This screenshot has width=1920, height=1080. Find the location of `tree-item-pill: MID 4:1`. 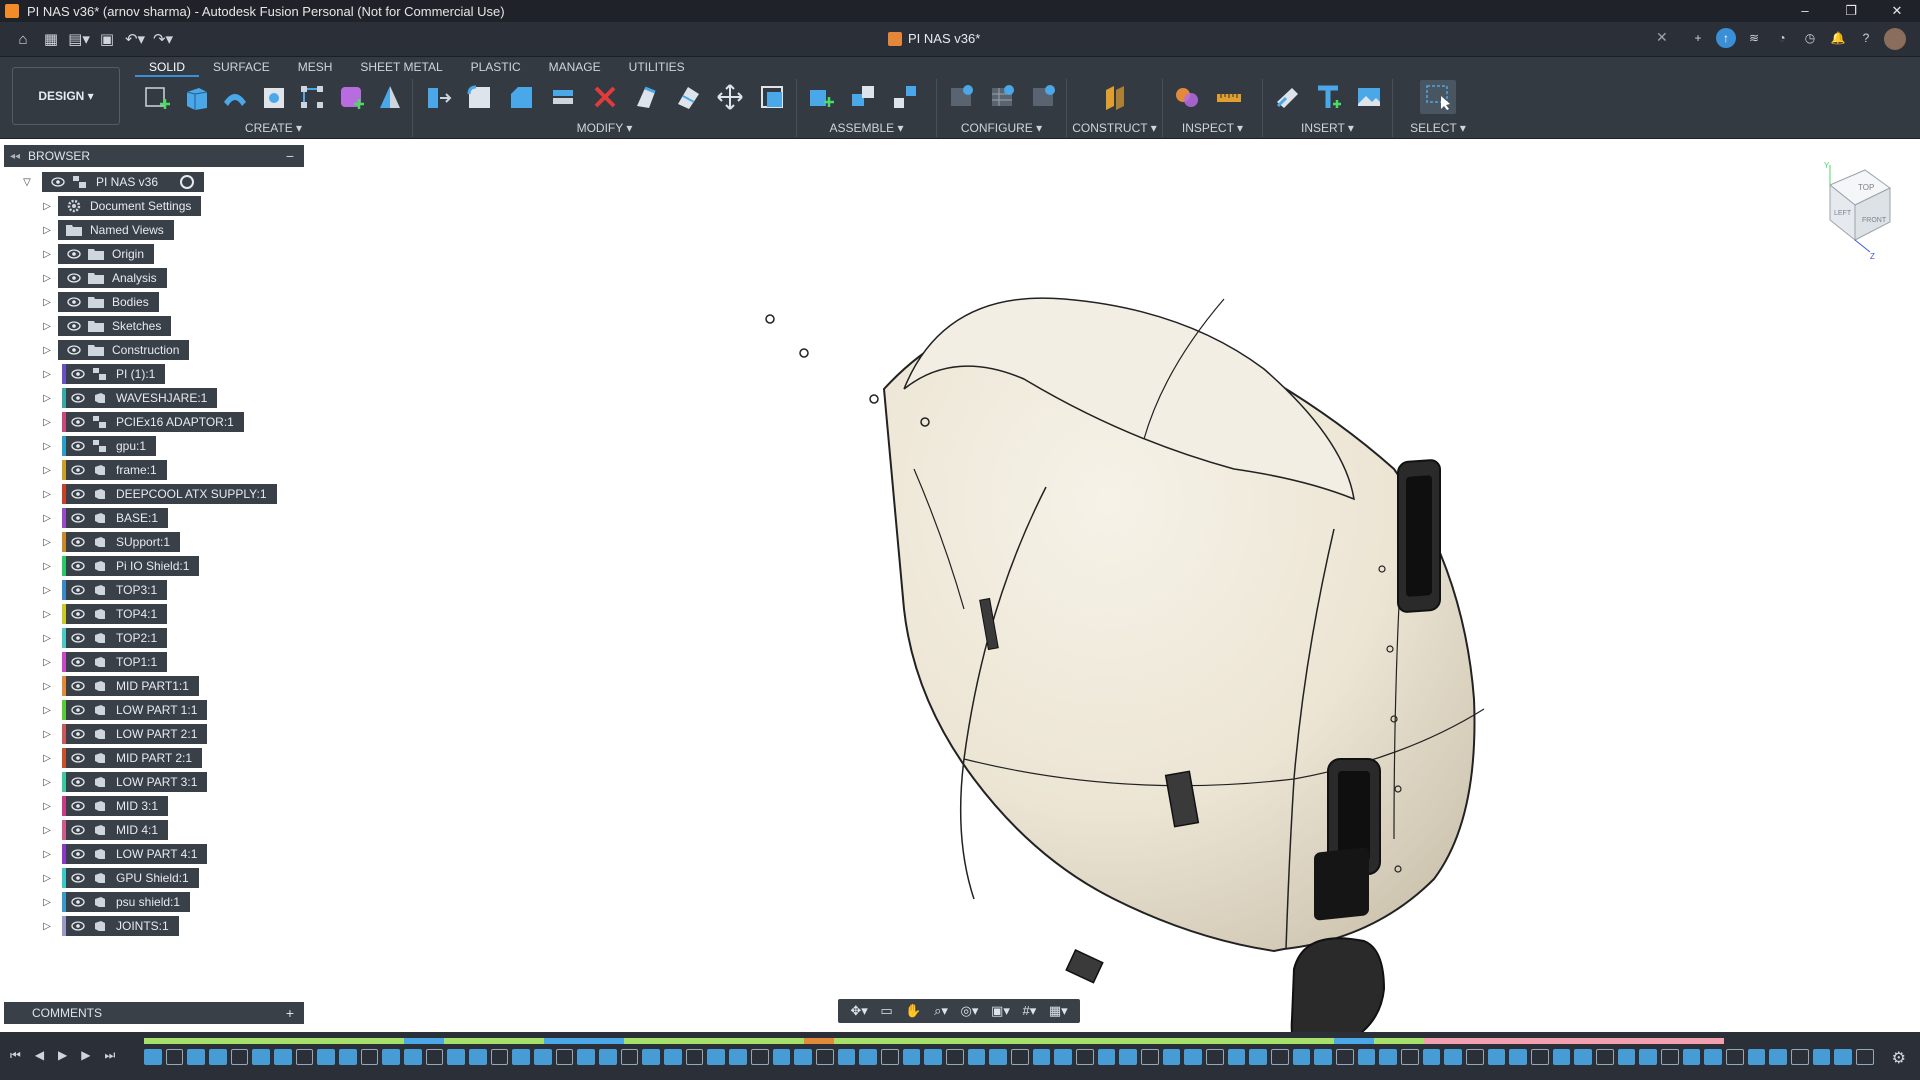

tree-item-pill: MID 4:1 is located at coordinates (115, 830).